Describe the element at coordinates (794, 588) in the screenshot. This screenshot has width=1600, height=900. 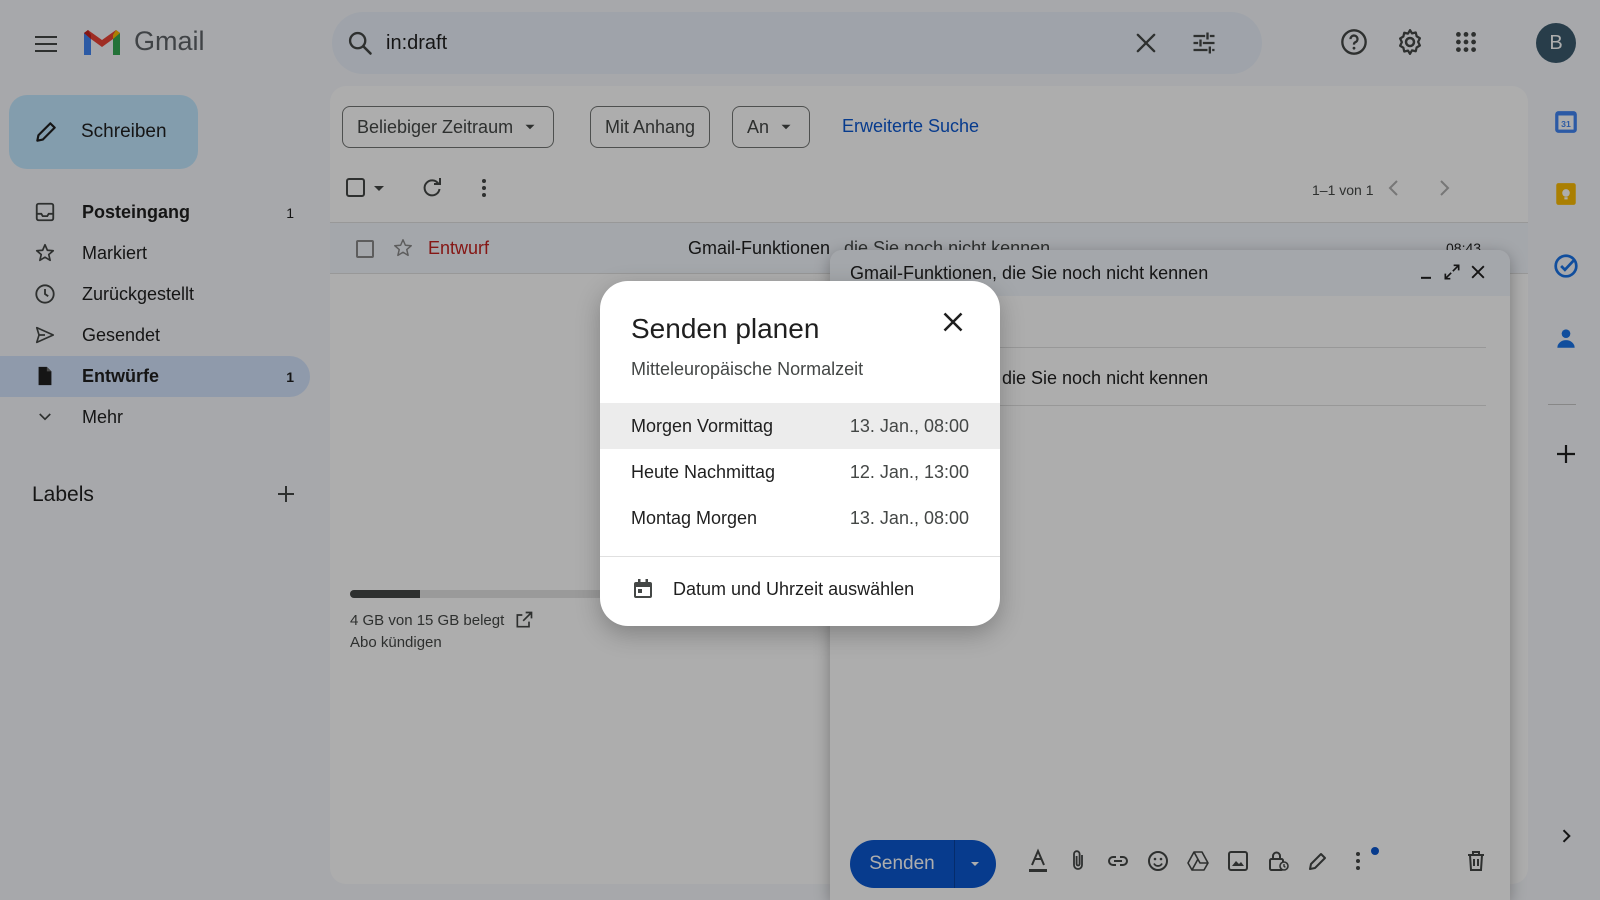
I see `pick-date-time-label: Datum und Uhrzeit auswählen` at that location.